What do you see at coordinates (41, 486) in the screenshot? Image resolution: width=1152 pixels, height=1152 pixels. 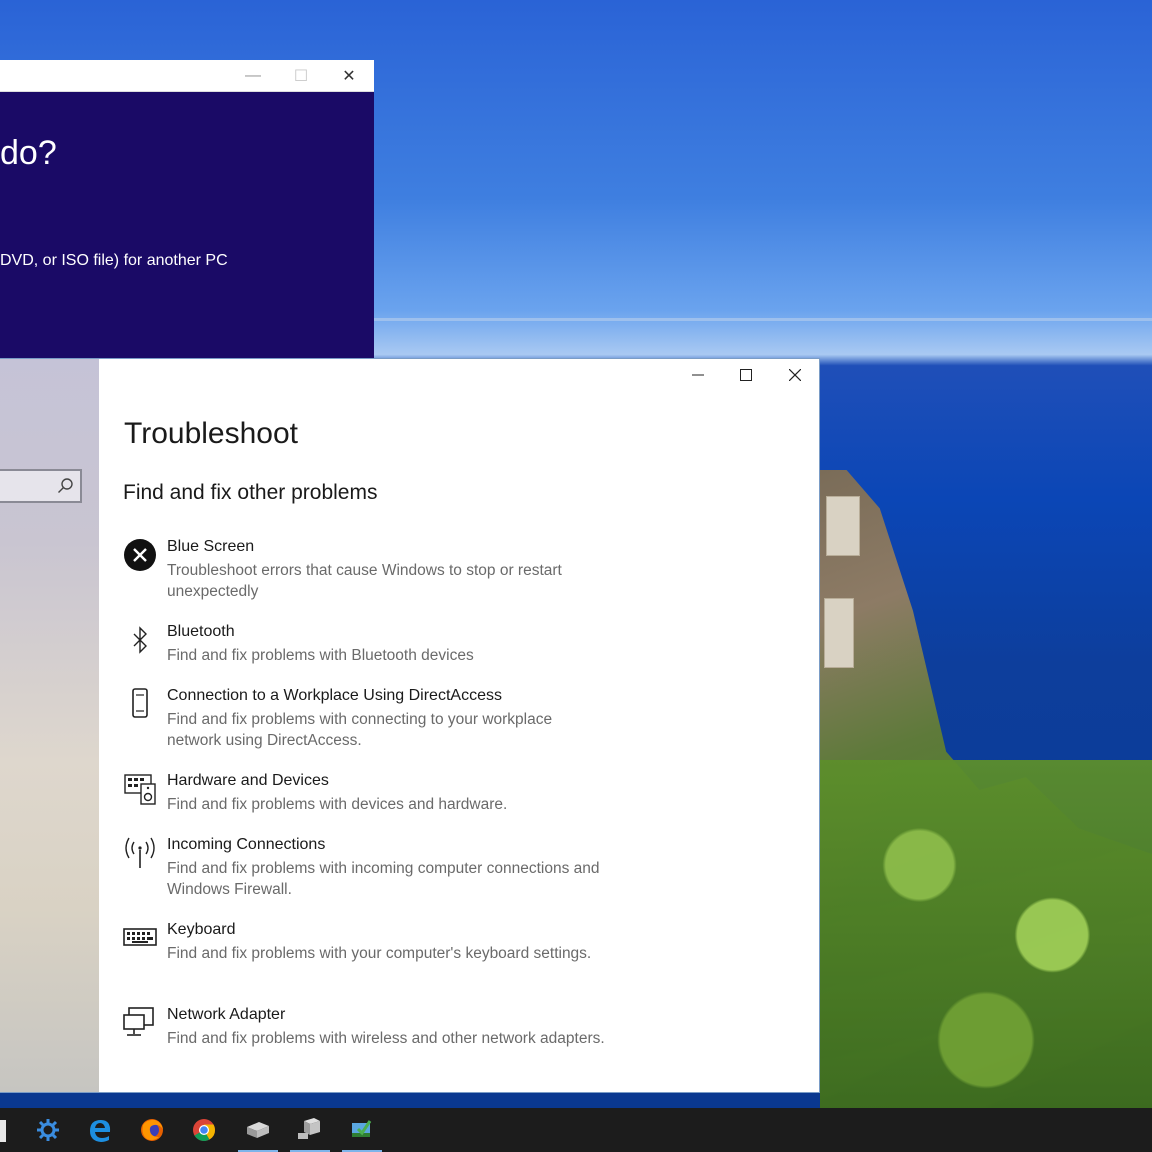 I see `settings-search-input` at bounding box center [41, 486].